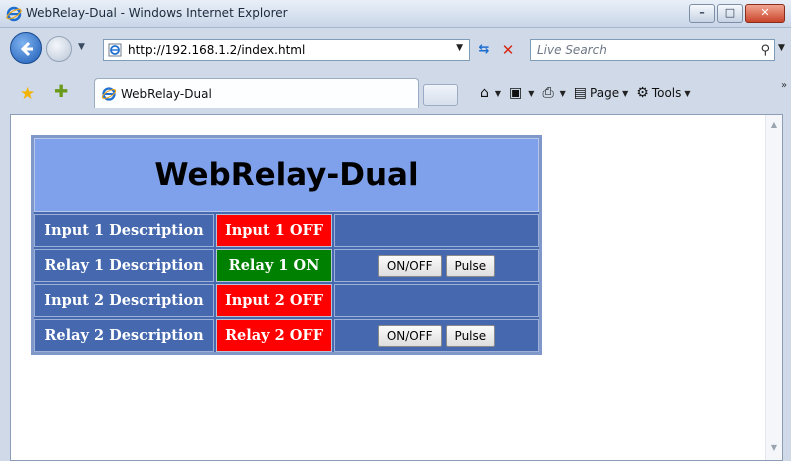  What do you see at coordinates (548, 93) in the screenshot?
I see `print-icon: ⎙` at bounding box center [548, 93].